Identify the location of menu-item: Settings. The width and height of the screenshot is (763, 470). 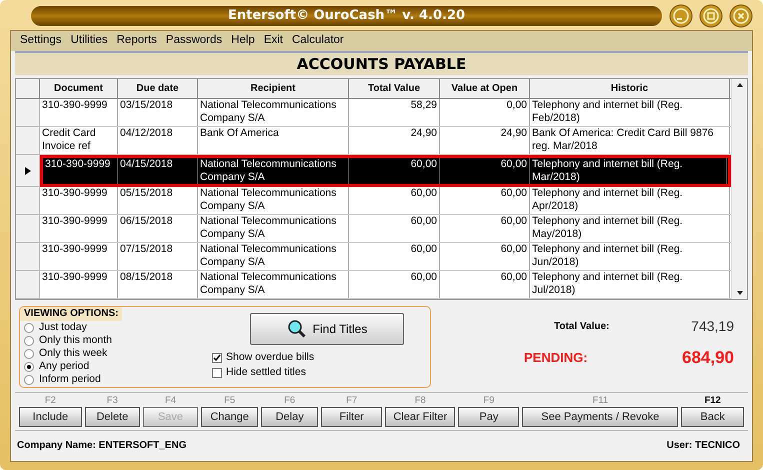
(41, 41).